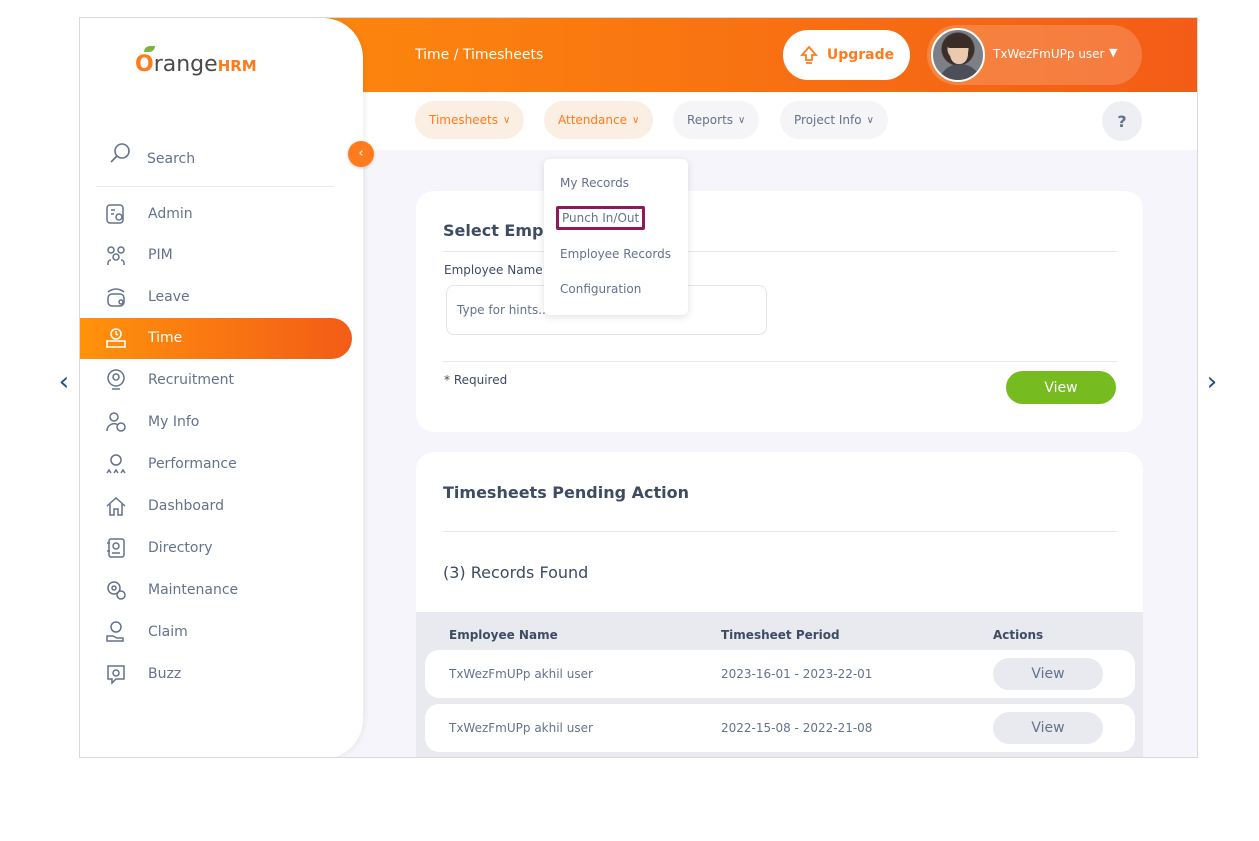 This screenshot has height=841, width=1259. I want to click on user-name: TxWezFmUPp user, so click(1049, 54).